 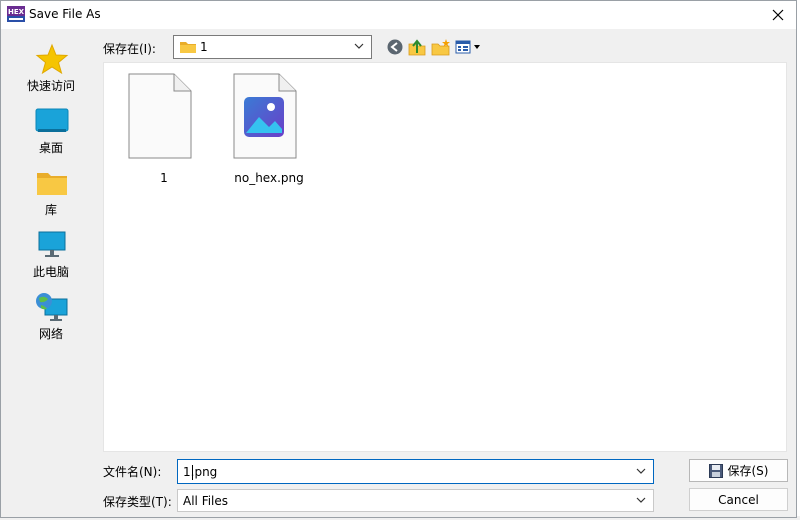 I want to click on places-bar: 快速访问 桌面 库 此电脑 网络, so click(x=51, y=274).